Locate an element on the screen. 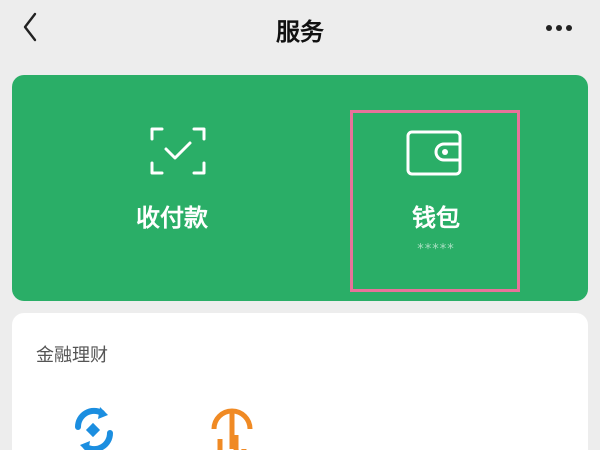  more-dots-icon is located at coordinates (559, 28).